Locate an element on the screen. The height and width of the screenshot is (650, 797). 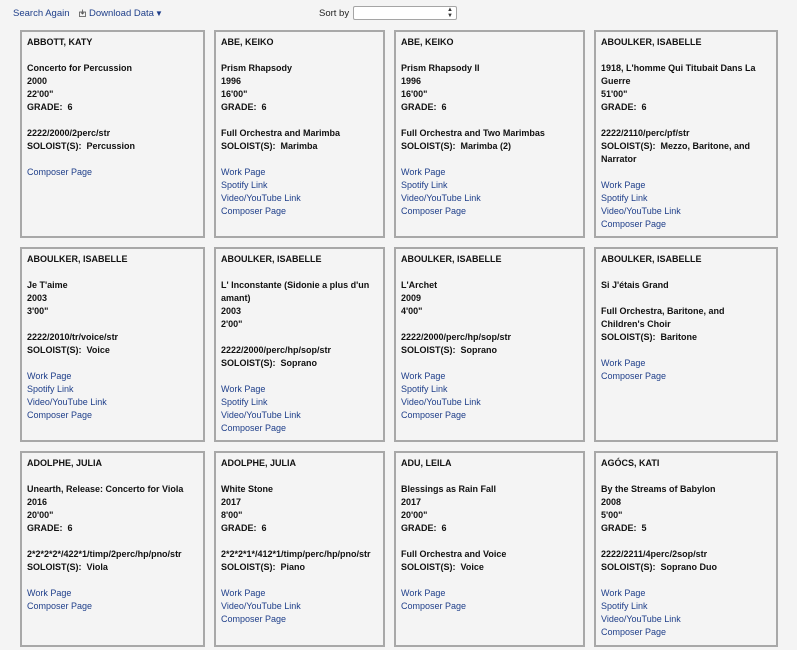
work-title: Concerto for Percussion is located at coordinates (80, 68).